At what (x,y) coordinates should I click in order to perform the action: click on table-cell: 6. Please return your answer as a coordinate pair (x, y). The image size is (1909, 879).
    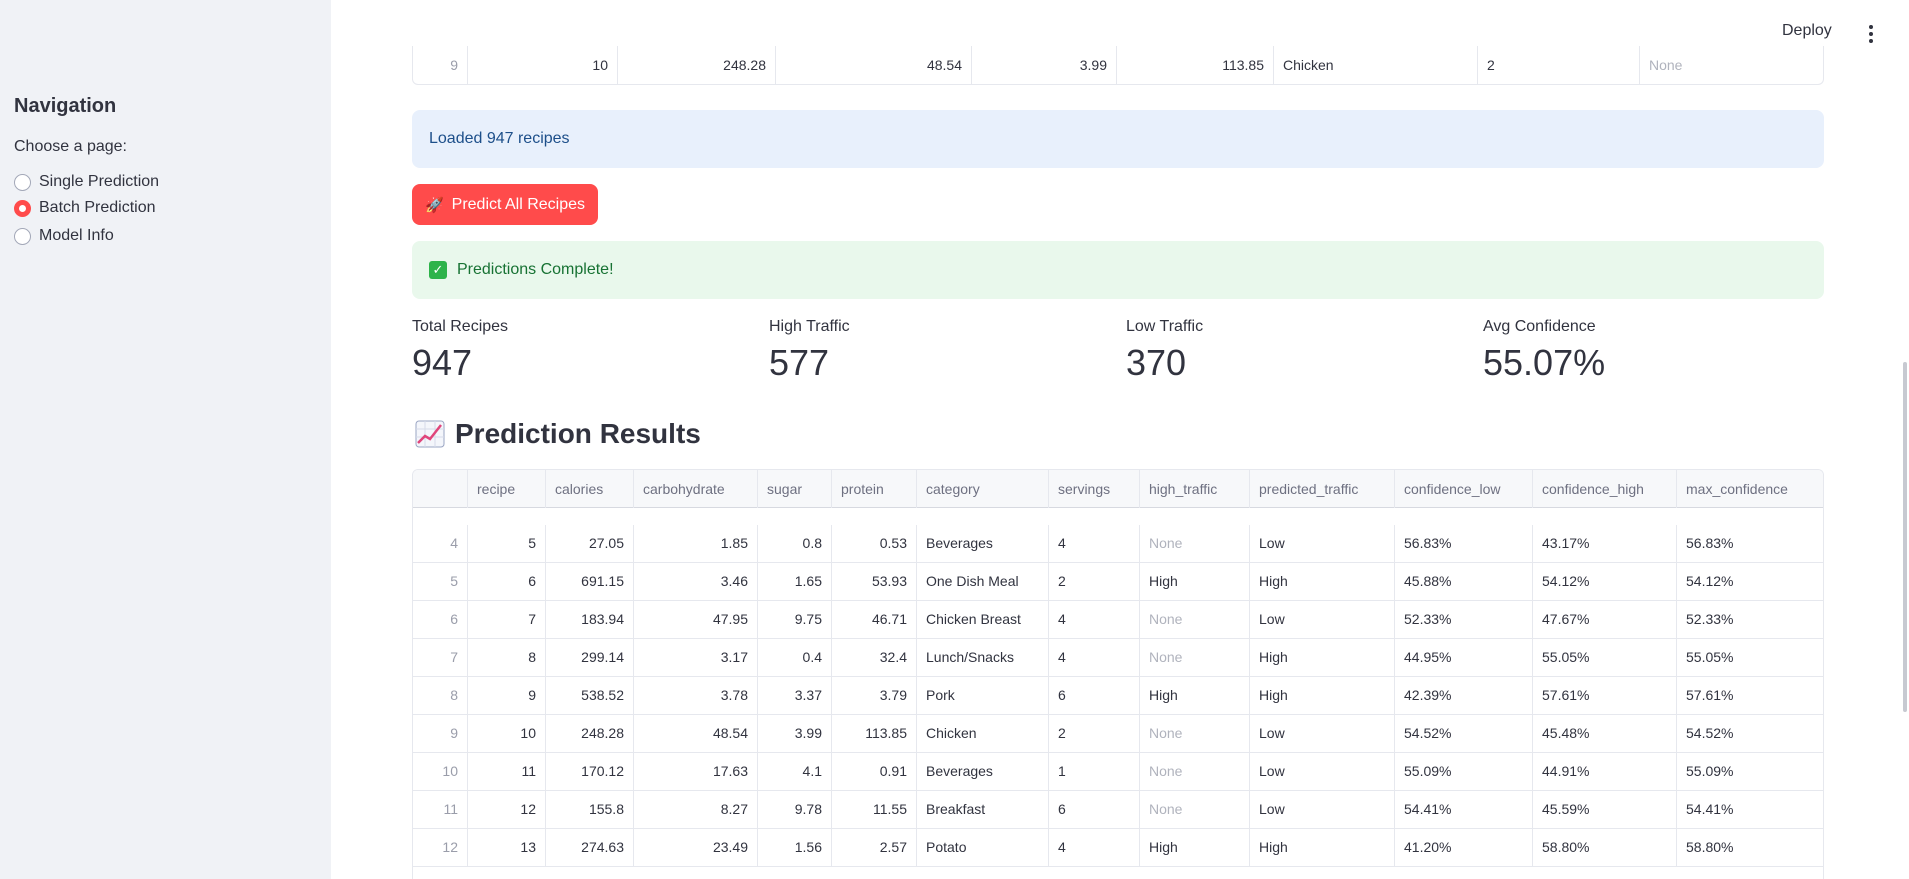
    Looking at the image, I should click on (1094, 809).